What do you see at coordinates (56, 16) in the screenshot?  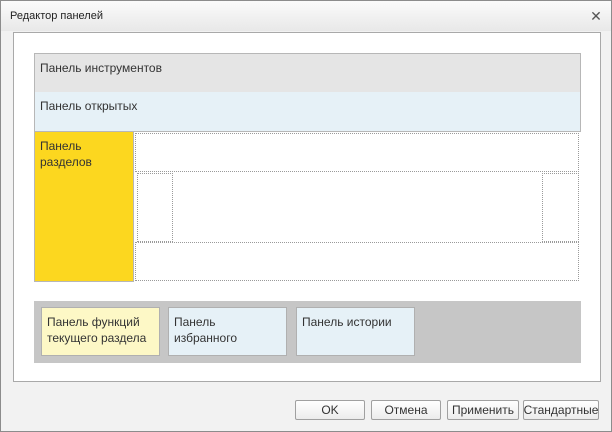 I see `window-title: Редактор панелей` at bounding box center [56, 16].